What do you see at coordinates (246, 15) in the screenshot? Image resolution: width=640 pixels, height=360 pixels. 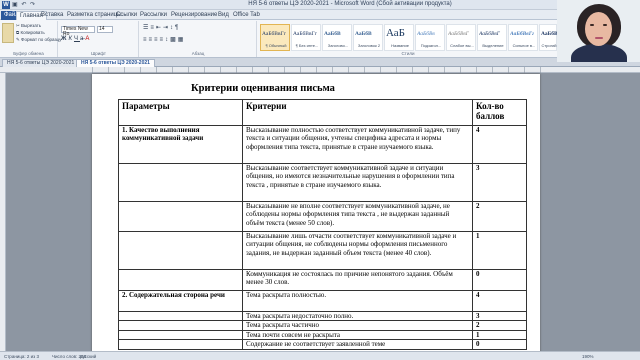 I see `tab-office-tab: Office Tab` at bounding box center [246, 15].